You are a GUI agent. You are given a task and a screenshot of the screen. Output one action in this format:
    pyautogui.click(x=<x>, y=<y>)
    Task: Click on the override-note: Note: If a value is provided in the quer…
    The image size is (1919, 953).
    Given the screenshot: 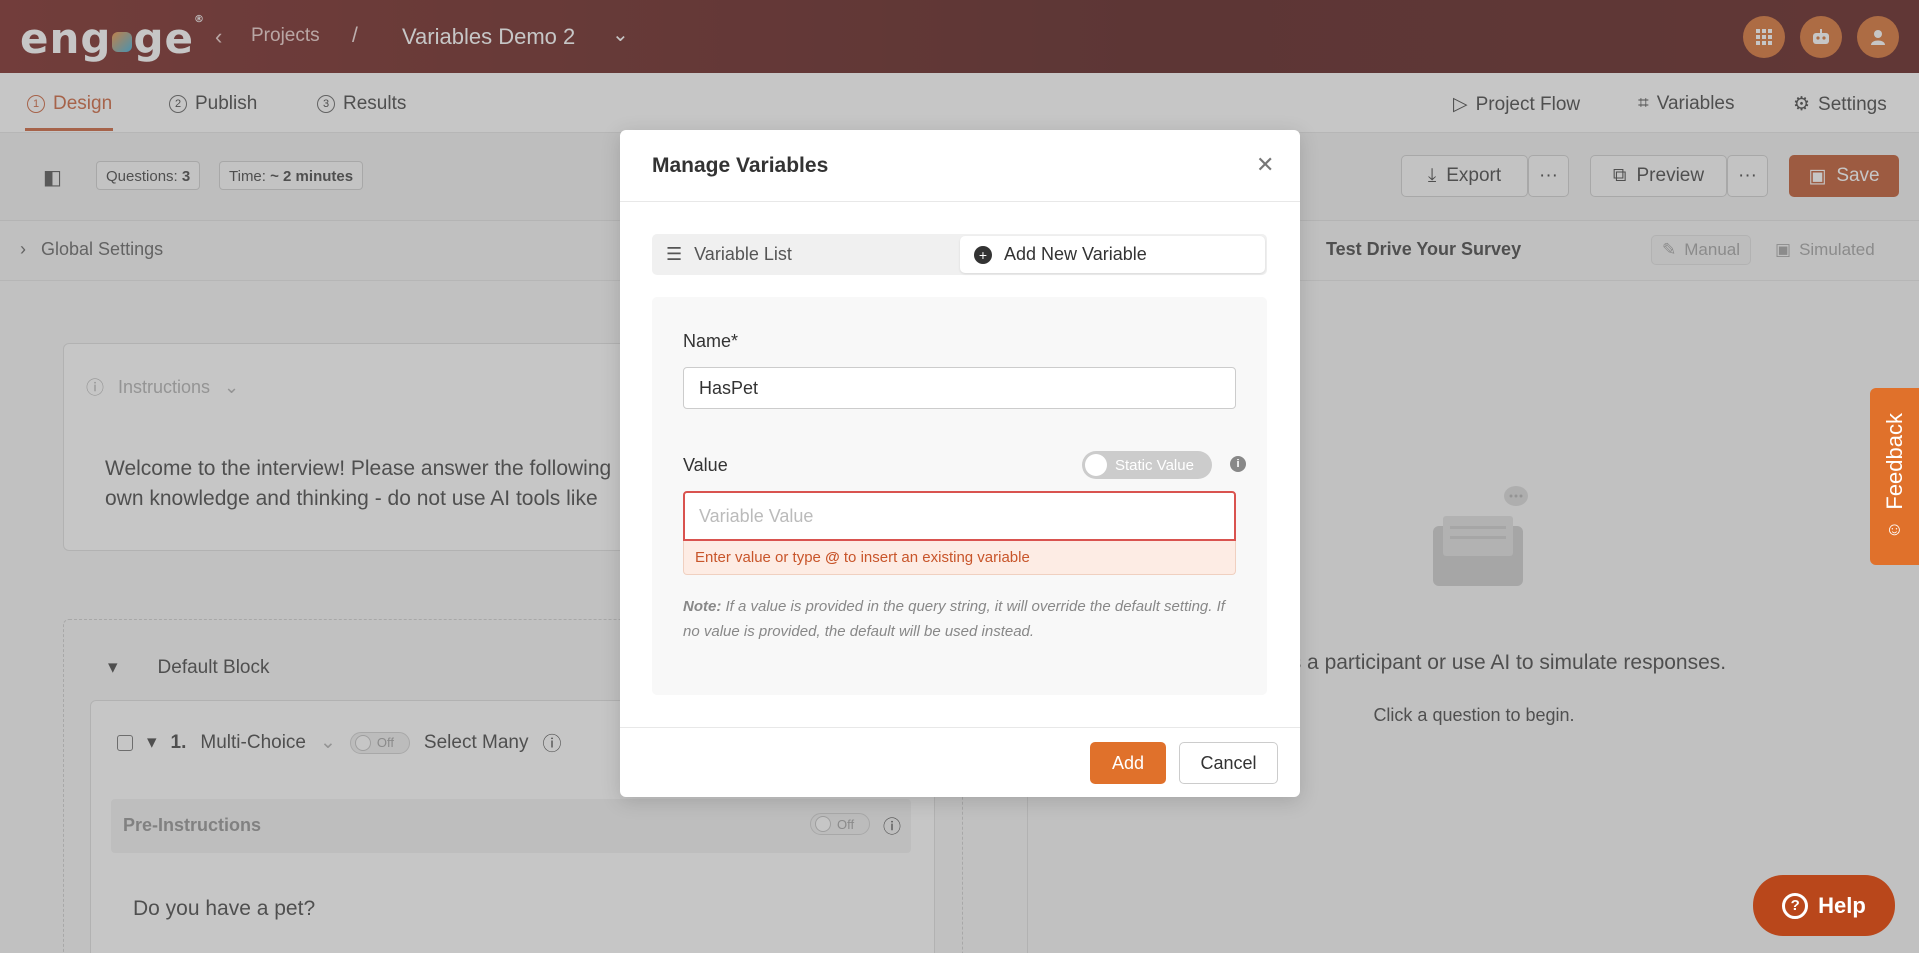 What is the action you would take?
    pyautogui.click(x=954, y=619)
    